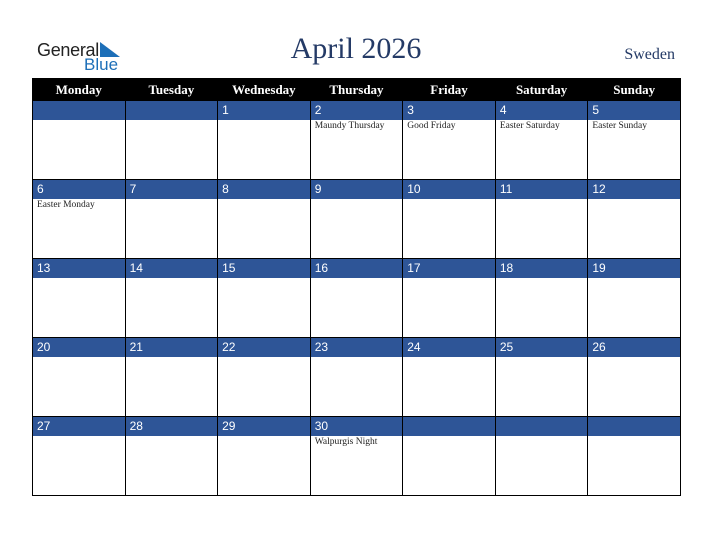 This screenshot has height=550, width=712. Describe the element at coordinates (634, 150) in the screenshot. I see `day-cell: Easter Sunday` at that location.